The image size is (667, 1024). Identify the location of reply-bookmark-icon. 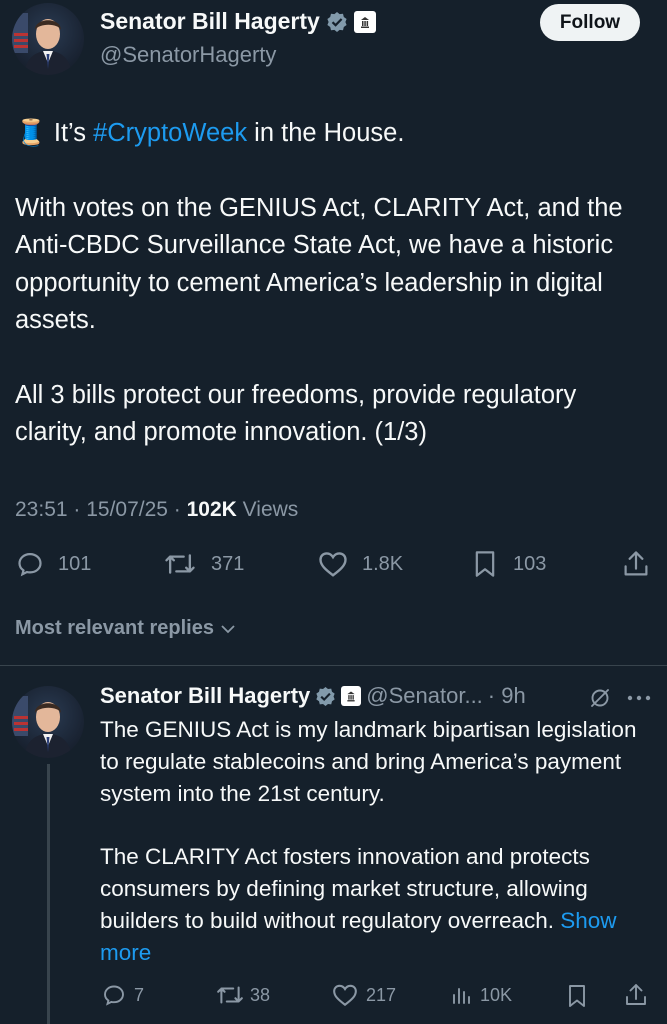
(577, 996).